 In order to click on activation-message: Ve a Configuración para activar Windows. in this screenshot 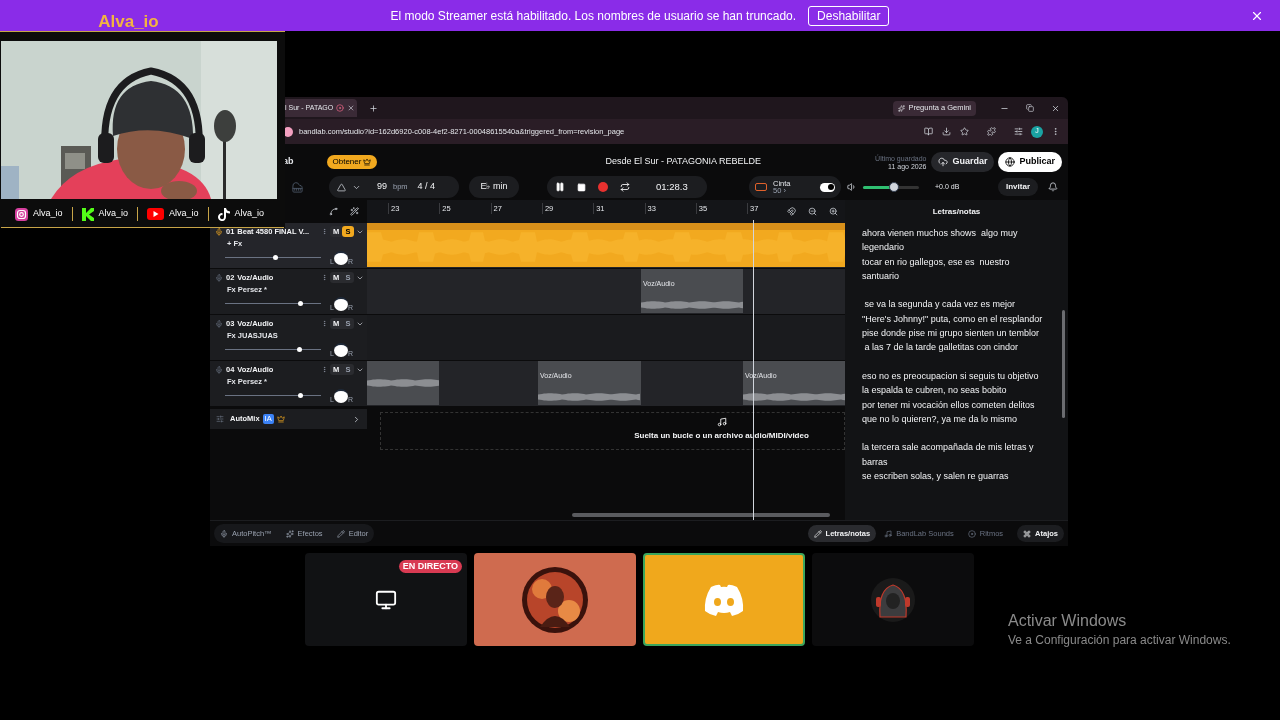, I will do `click(1119, 640)`.